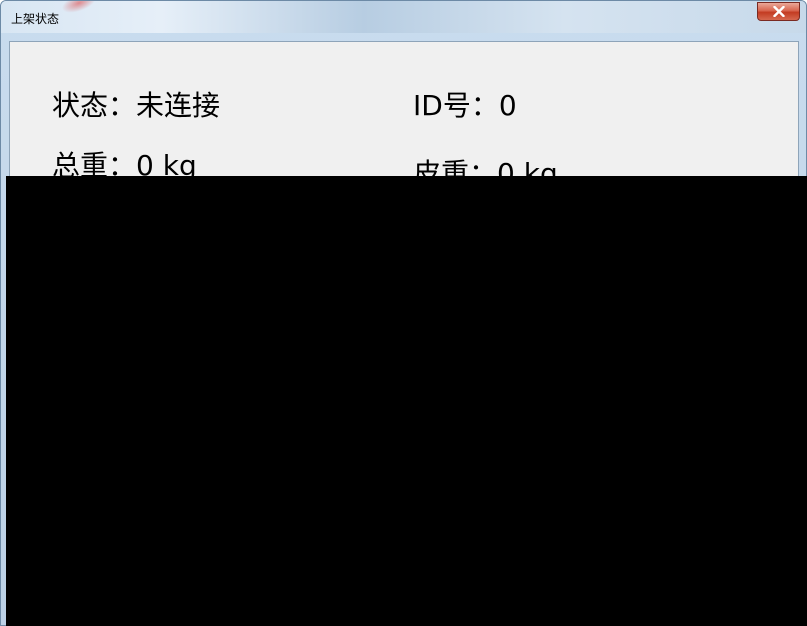 The height and width of the screenshot is (626, 807). What do you see at coordinates (456, 105) in the screenshot?
I see `id-label: ID号：` at bounding box center [456, 105].